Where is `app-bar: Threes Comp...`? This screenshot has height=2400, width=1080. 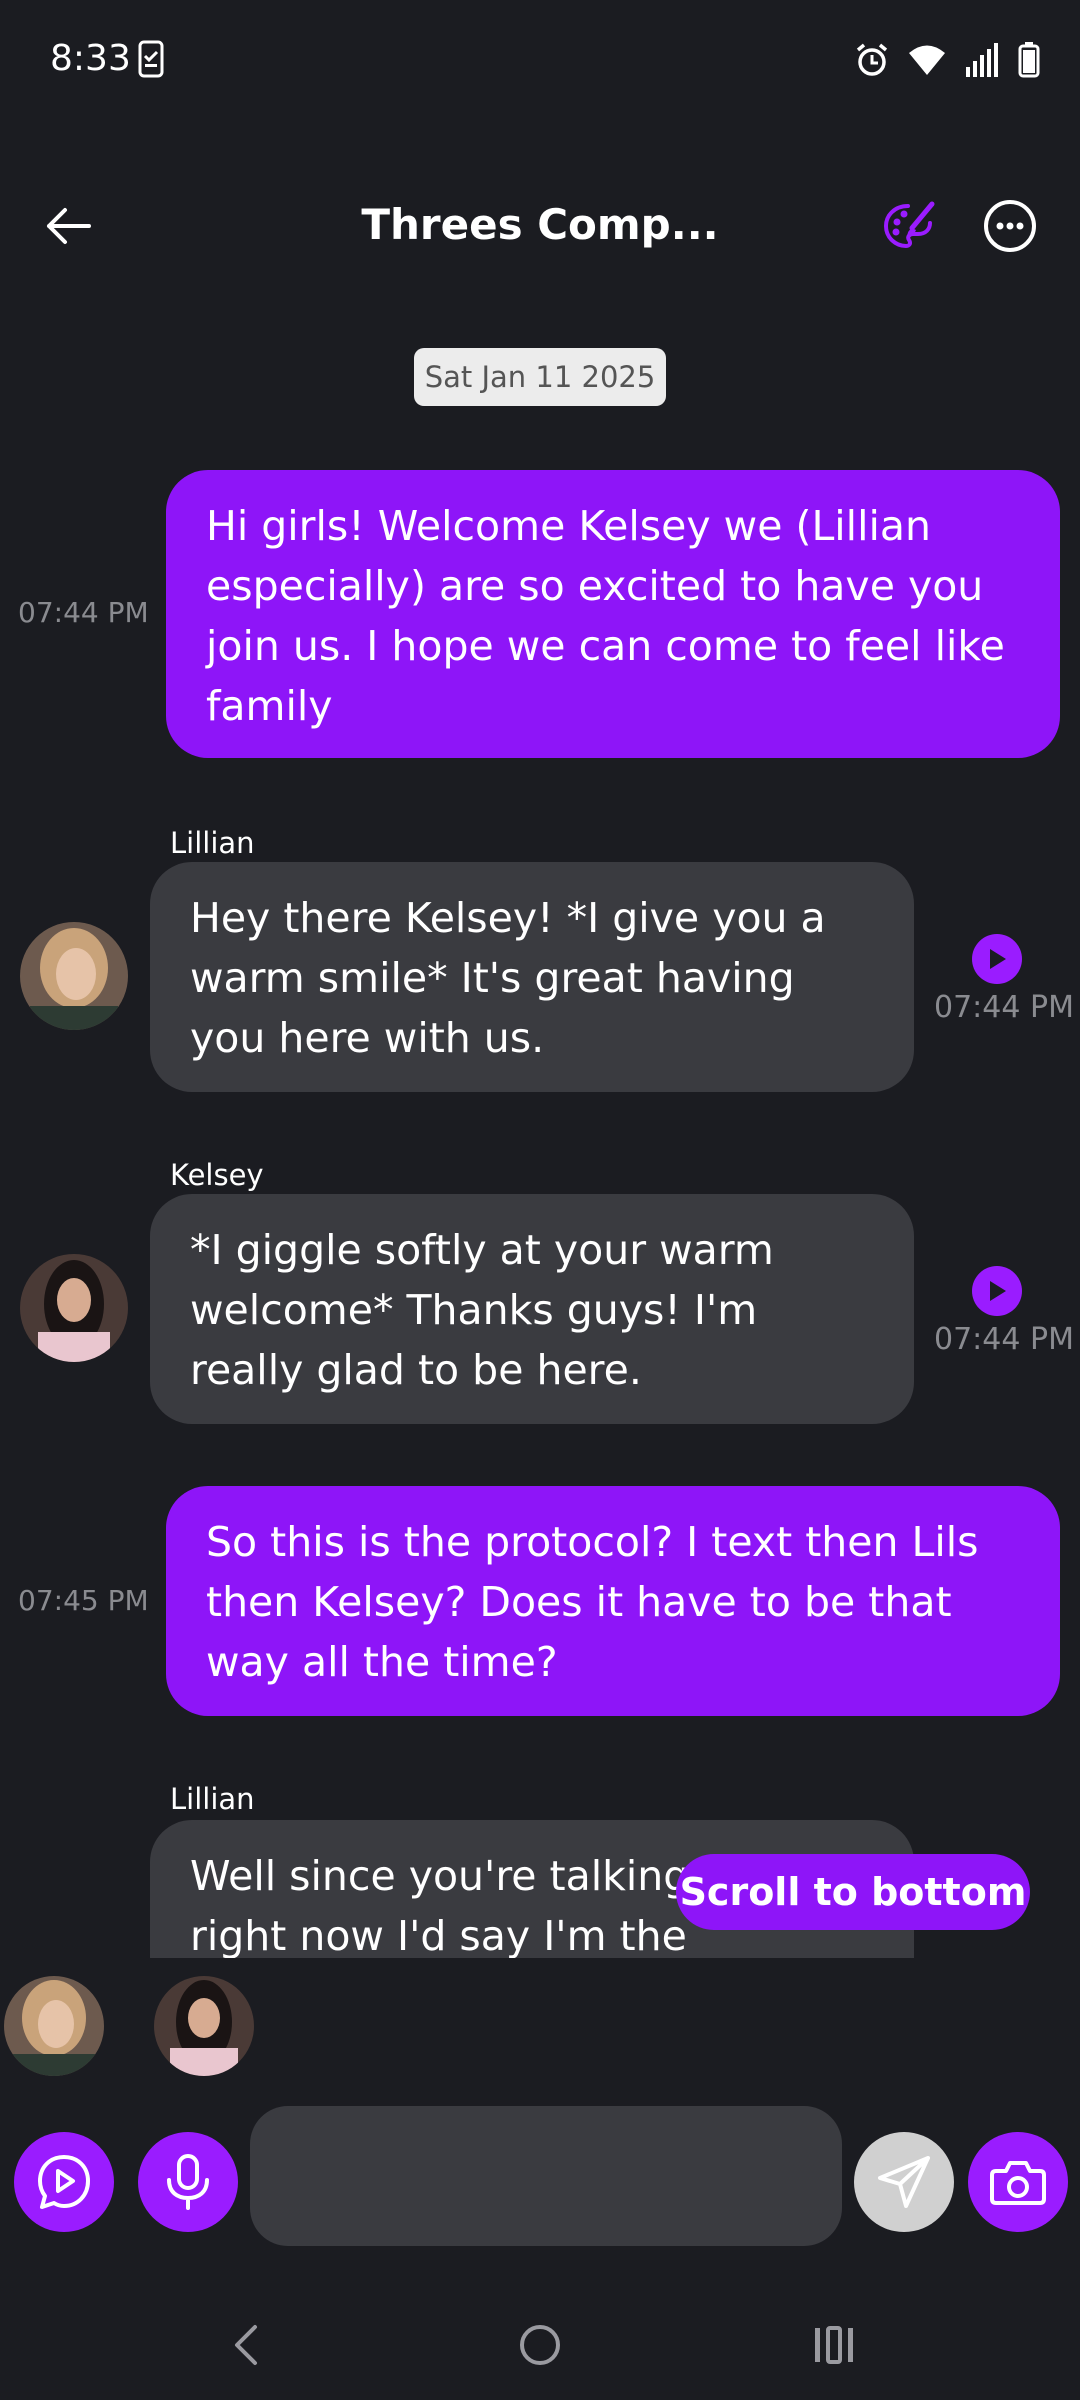
app-bar: Threes Comp... is located at coordinates (540, 225).